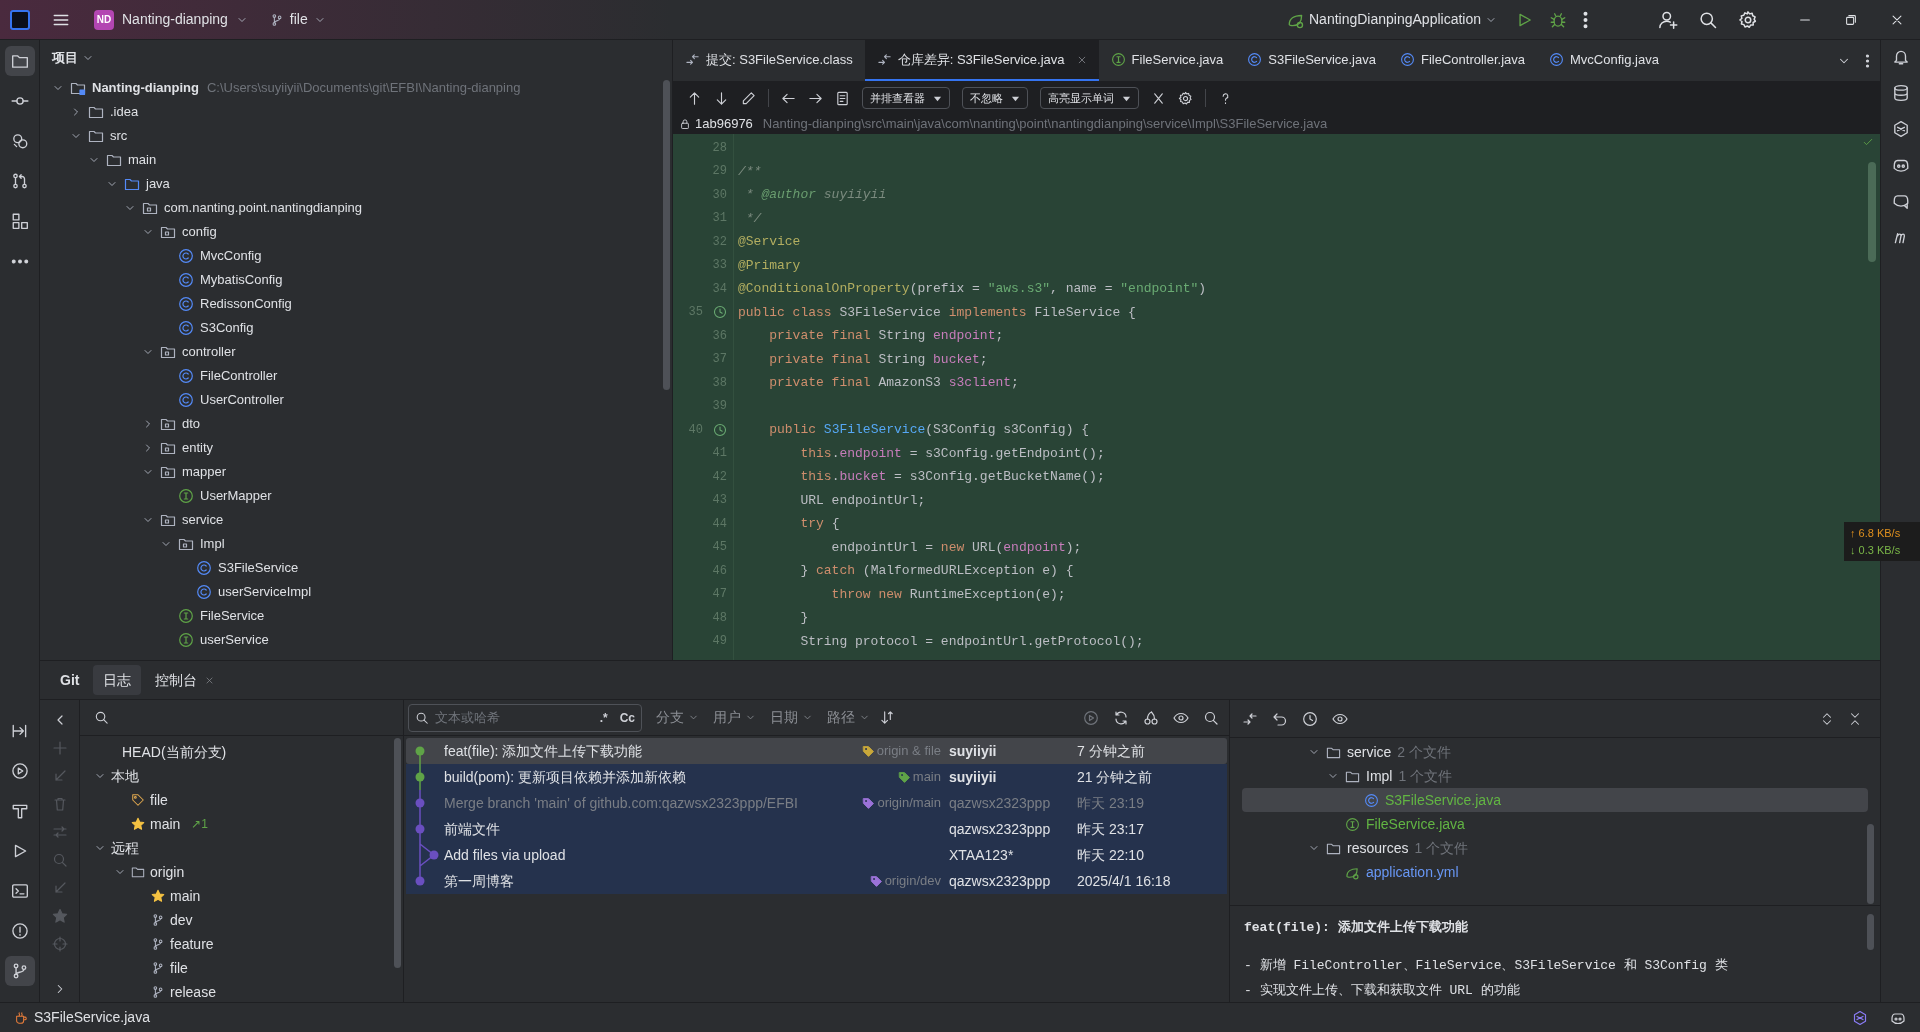 This screenshot has width=1920, height=1032. Describe the element at coordinates (525, 717) in the screenshot. I see `search-field: 文本或哈希 .* Cc` at that location.